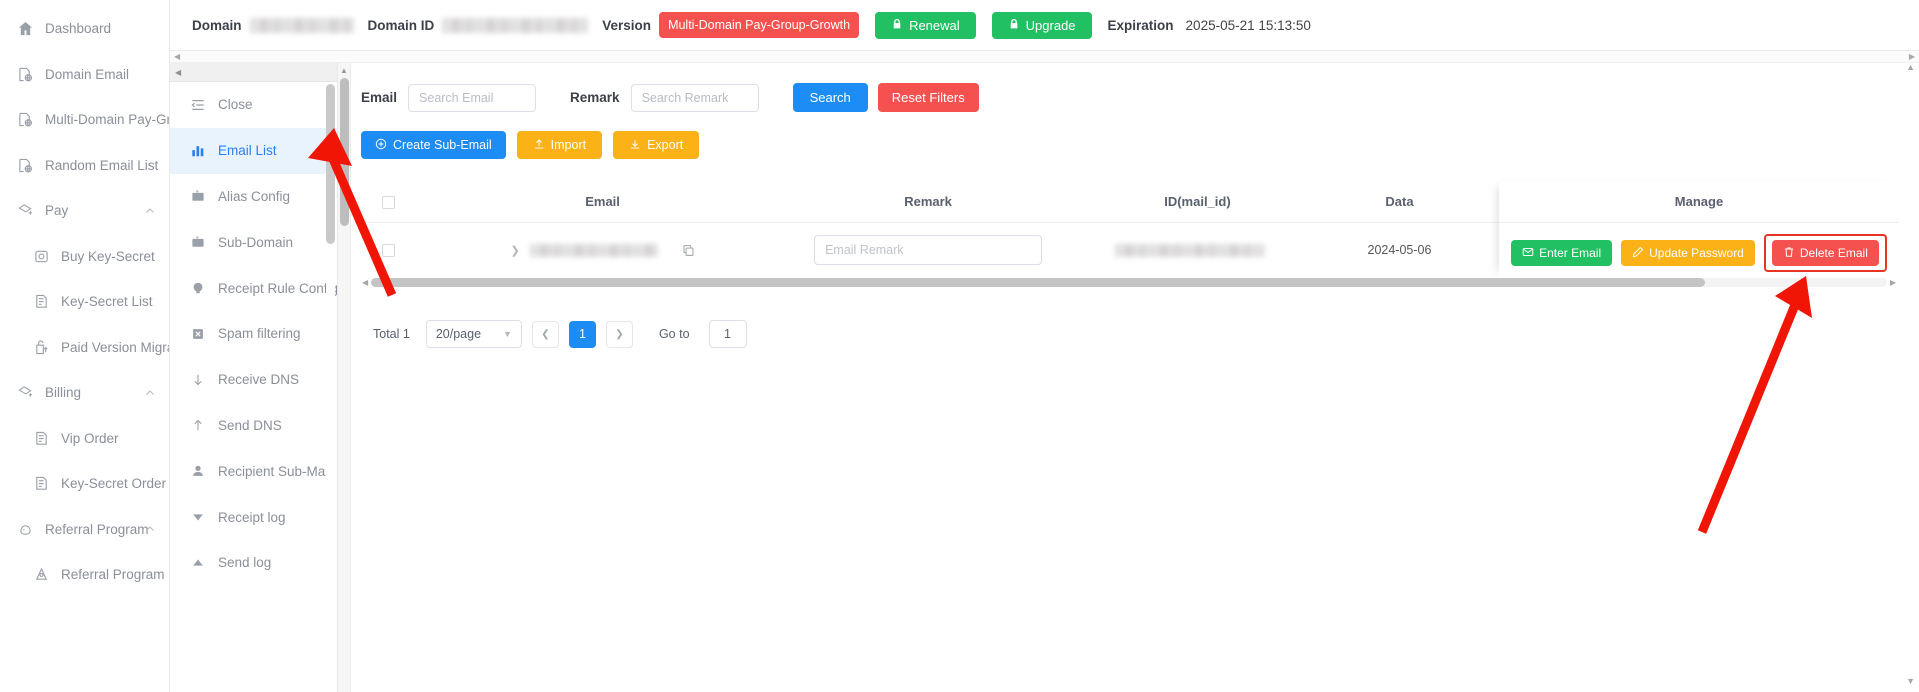 This screenshot has width=1919, height=692. I want to click on upgrade-button-label: Upgrade, so click(1050, 25).